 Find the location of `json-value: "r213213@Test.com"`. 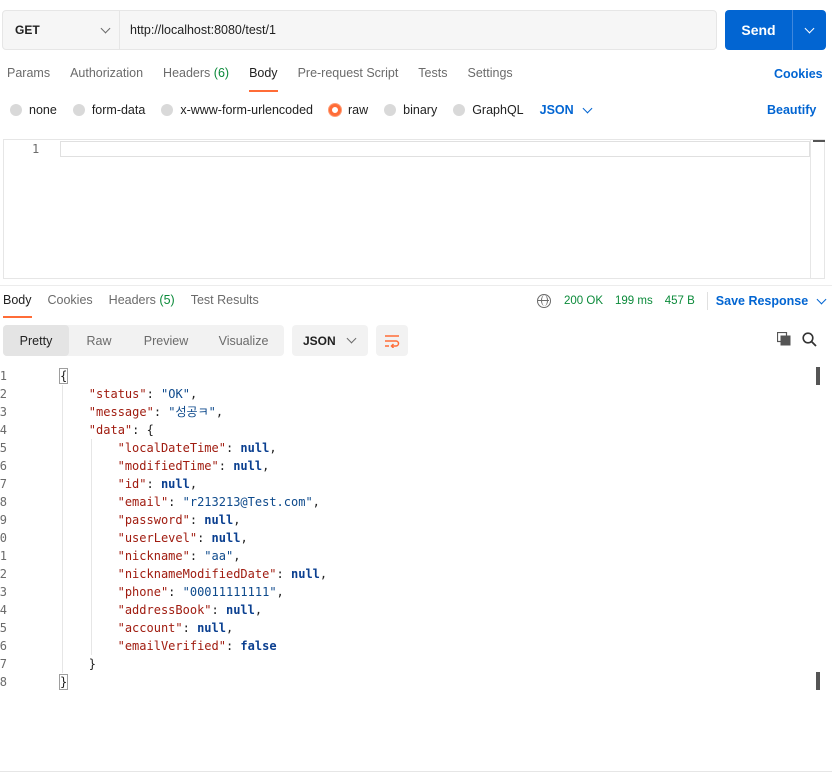

json-value: "r213213@Test.com" is located at coordinates (247, 502).